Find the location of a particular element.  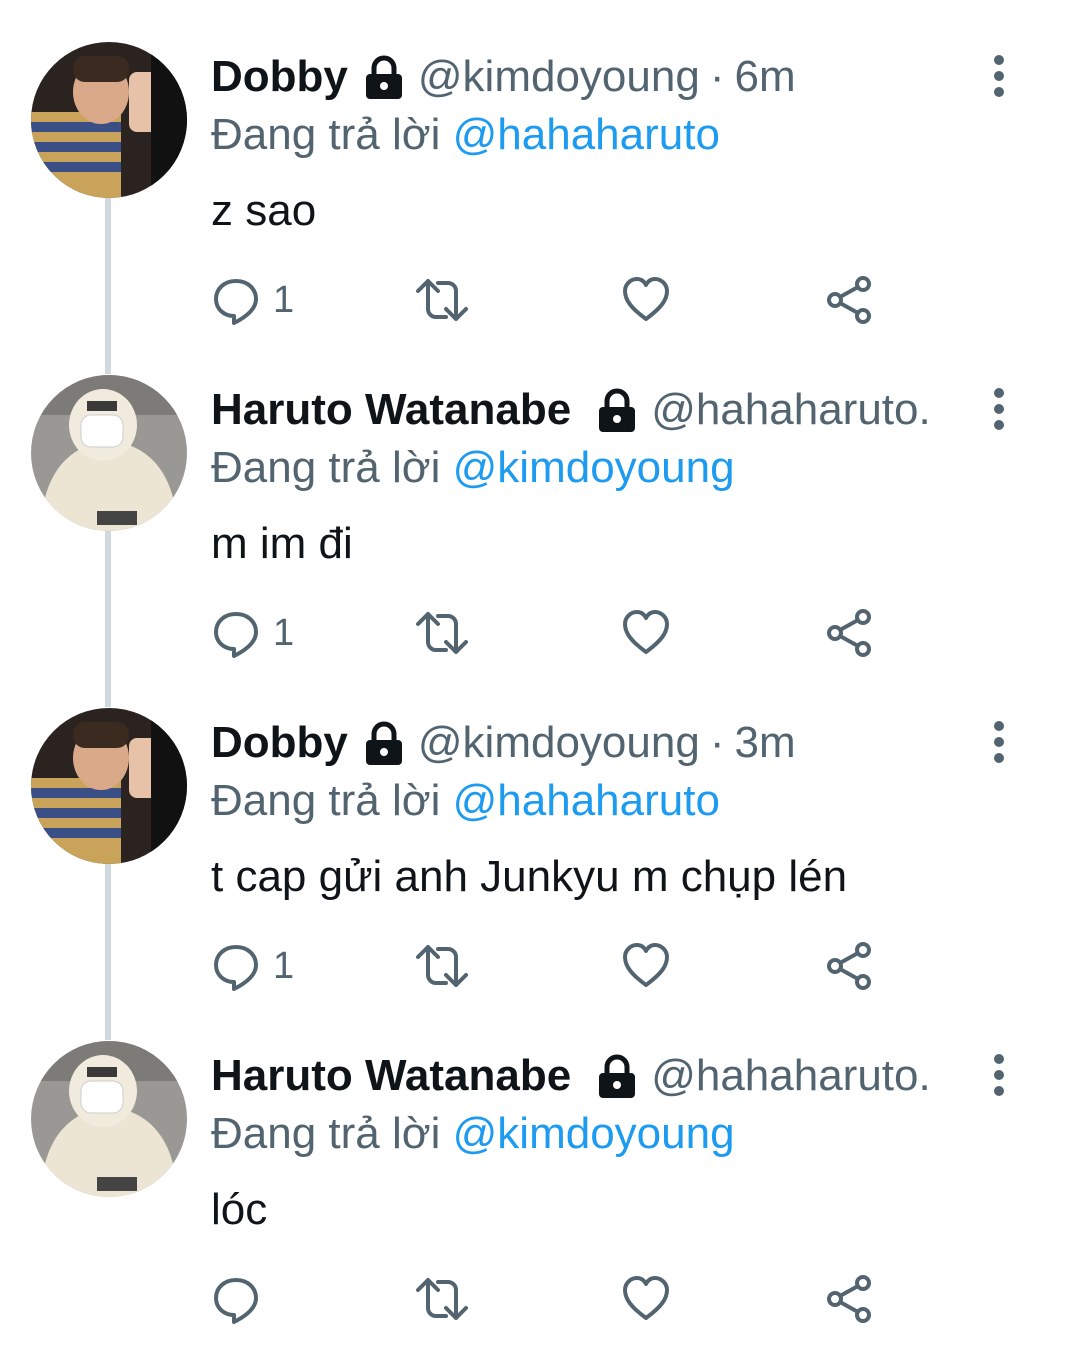

tweet-header: Dobby @kimdoyoung · 3m is located at coordinates (591, 743).